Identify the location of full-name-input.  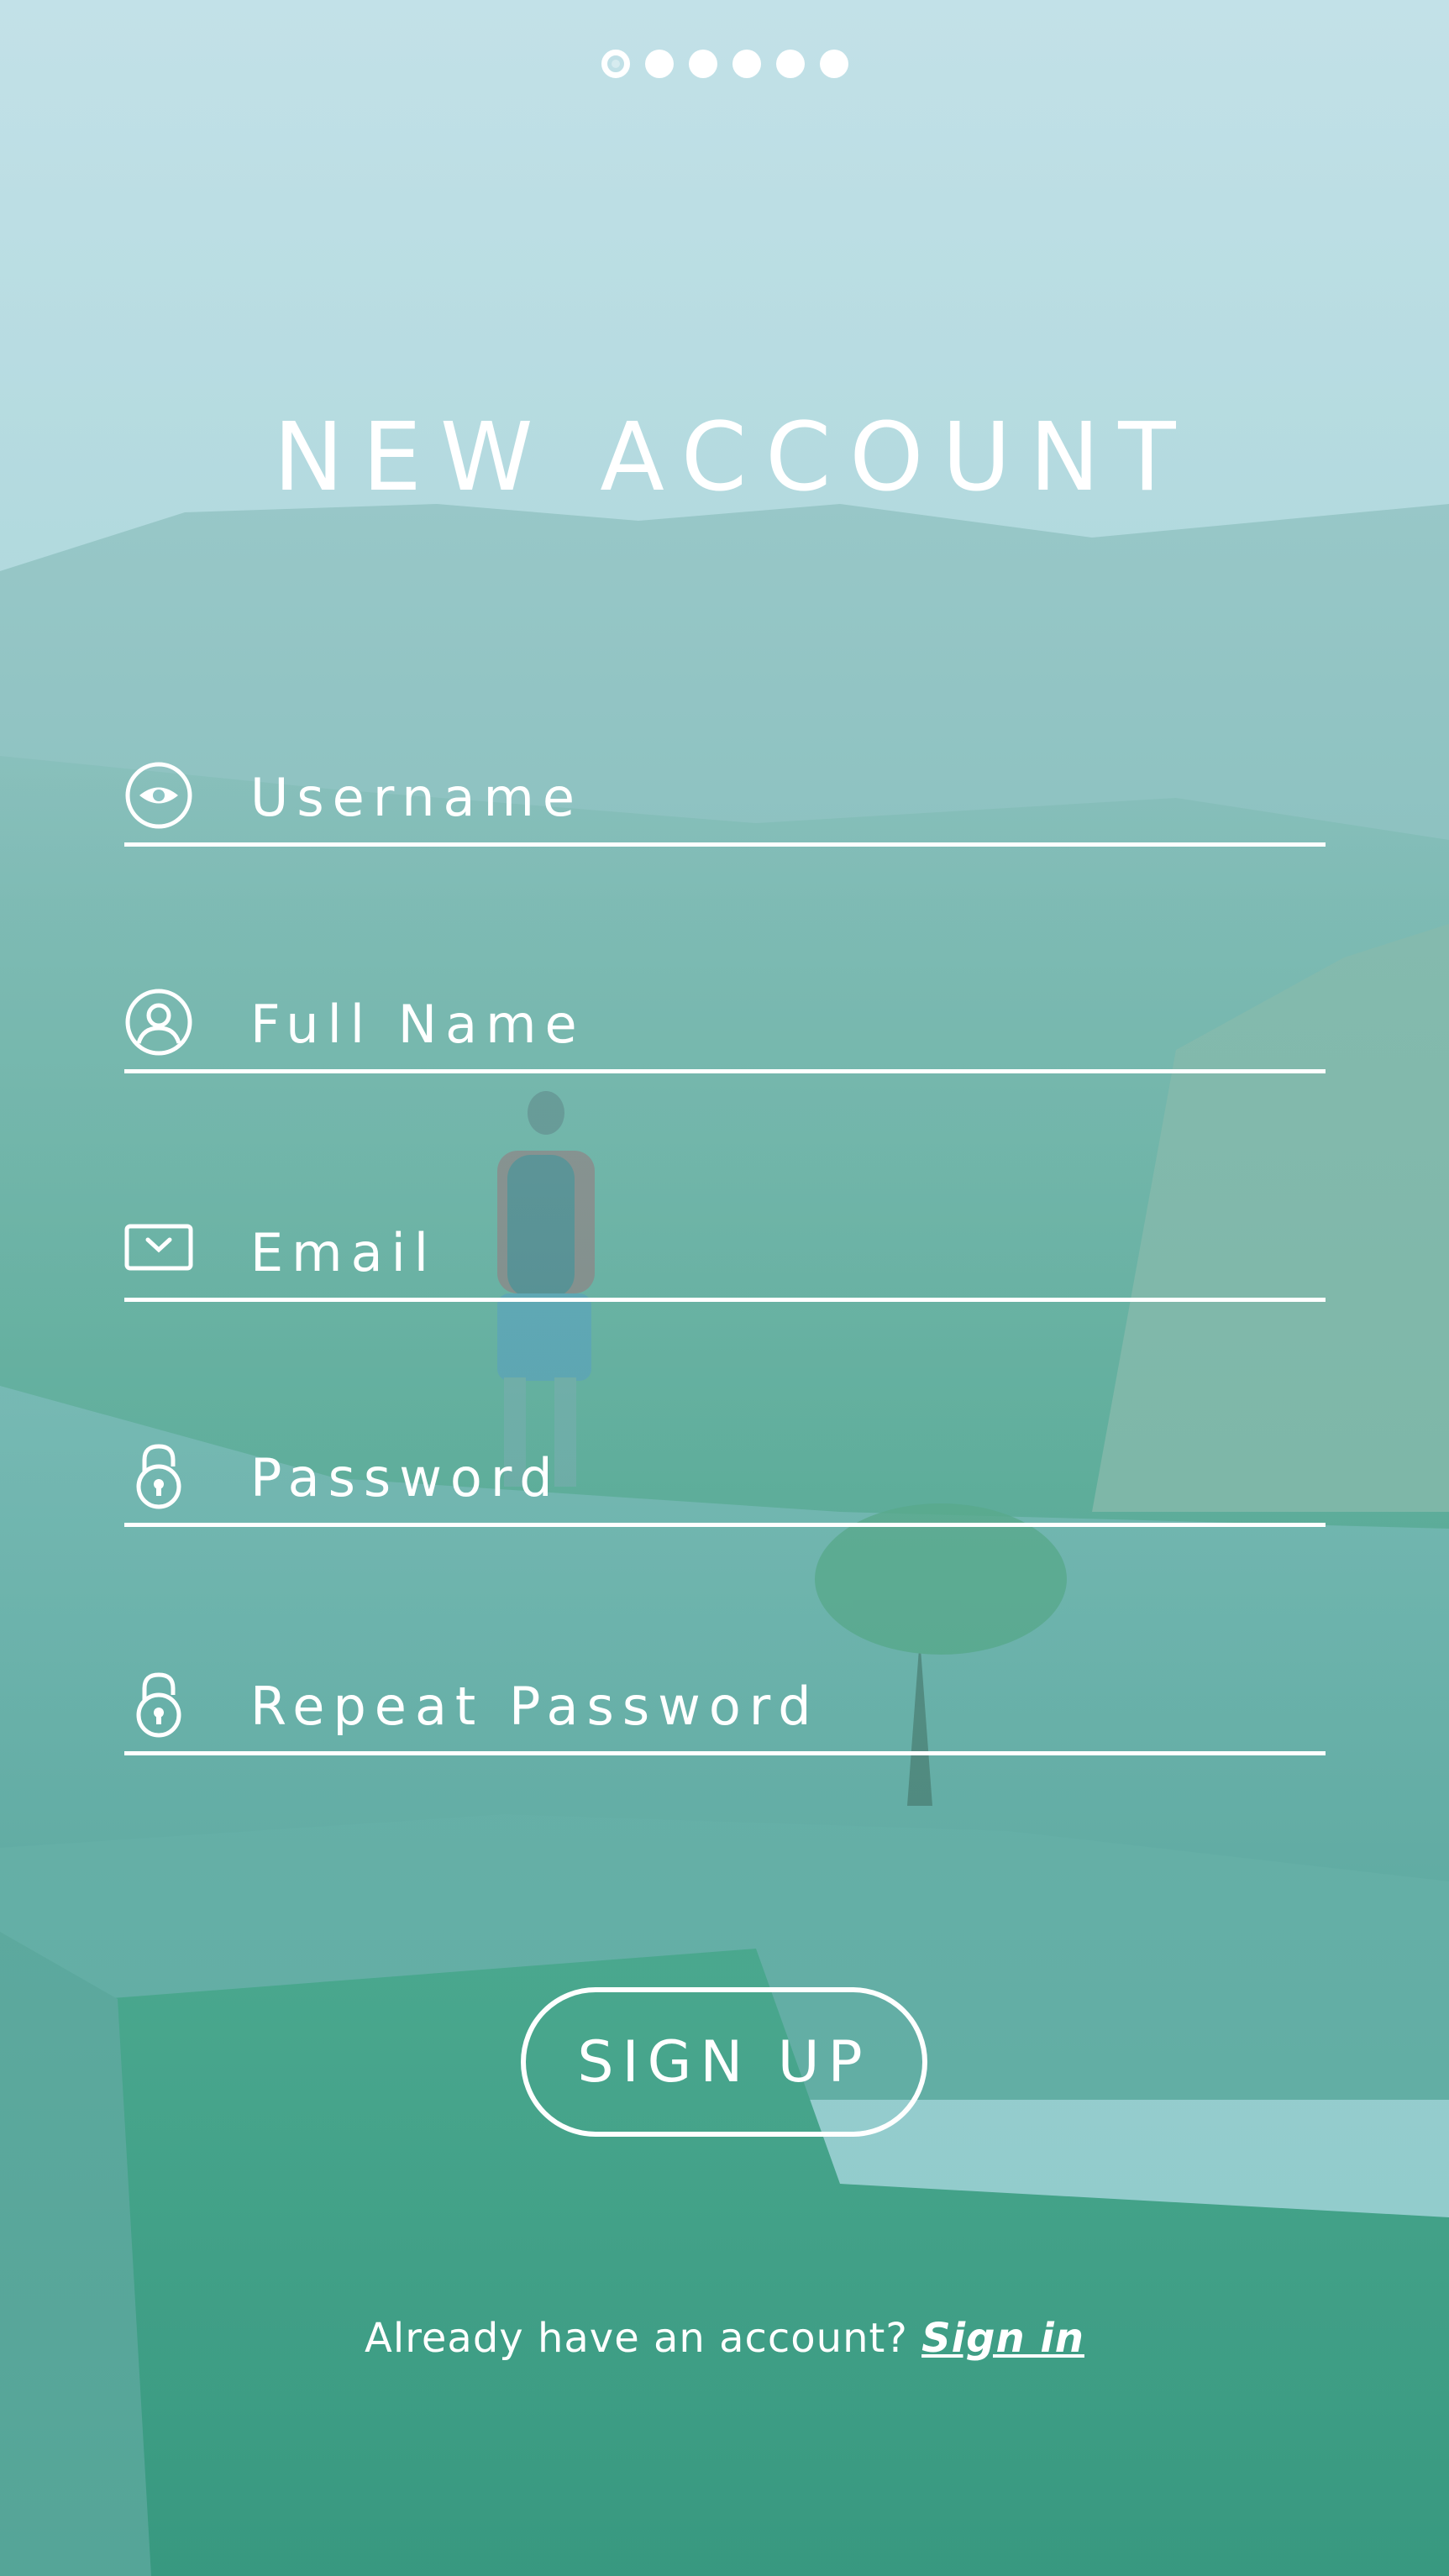
(775, 1024).